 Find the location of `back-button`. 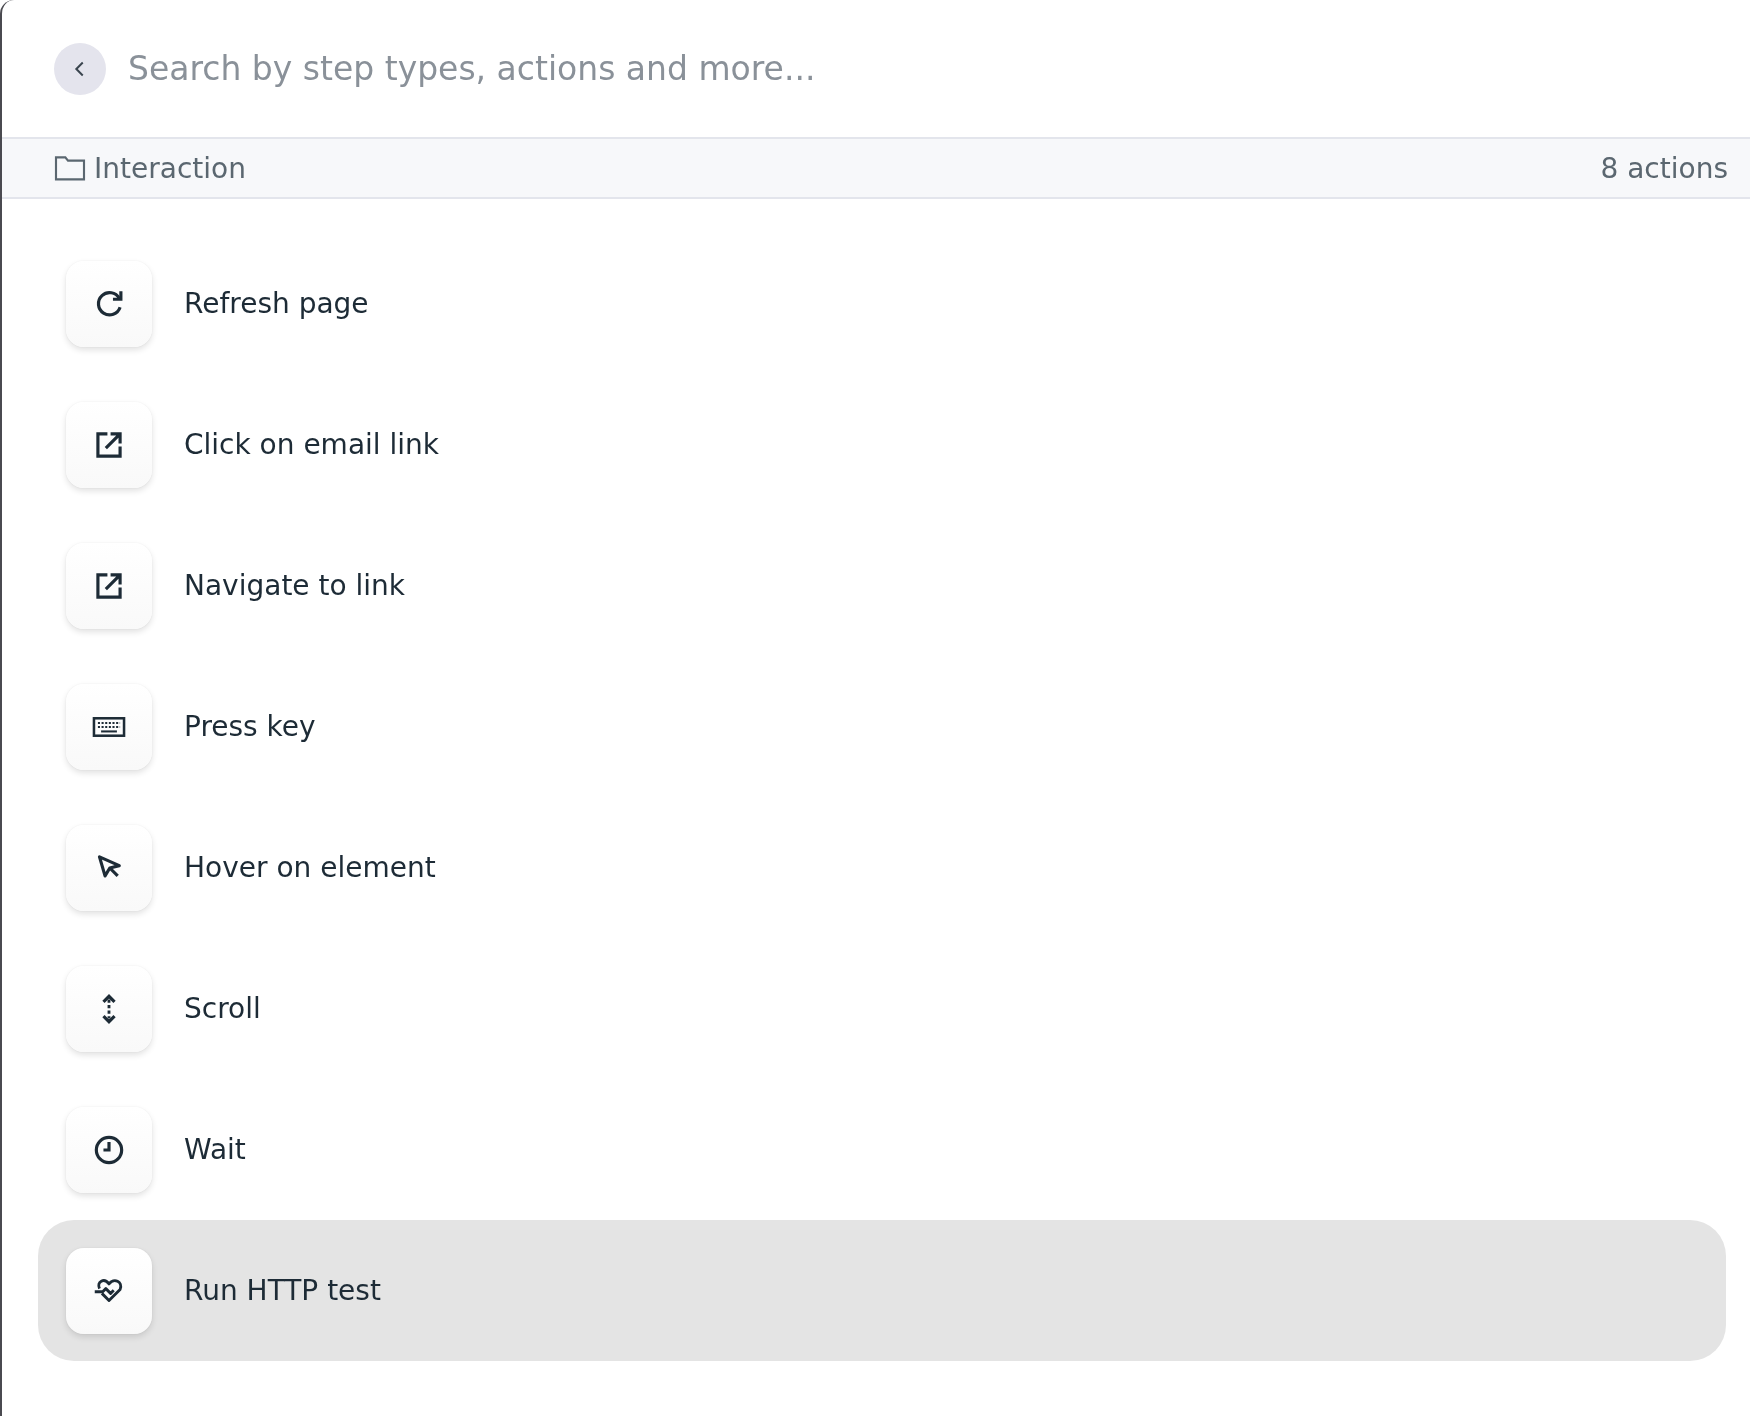

back-button is located at coordinates (80, 68).